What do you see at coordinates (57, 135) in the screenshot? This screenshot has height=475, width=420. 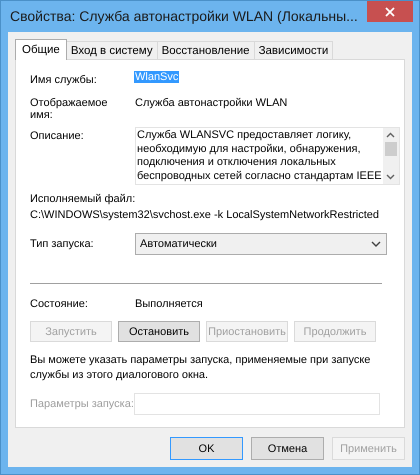 I see `field-label: Описание:` at bounding box center [57, 135].